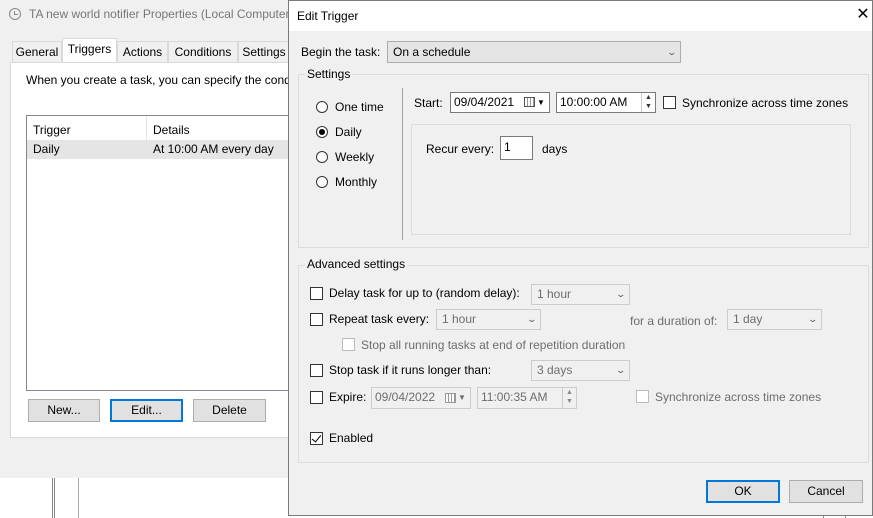  What do you see at coordinates (516, 148) in the screenshot?
I see `recur-input: 1` at bounding box center [516, 148].